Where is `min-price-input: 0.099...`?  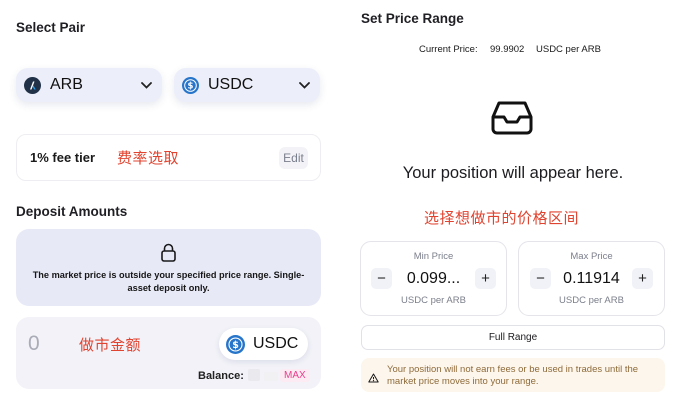
min-price-input: 0.099... is located at coordinates (433, 279).